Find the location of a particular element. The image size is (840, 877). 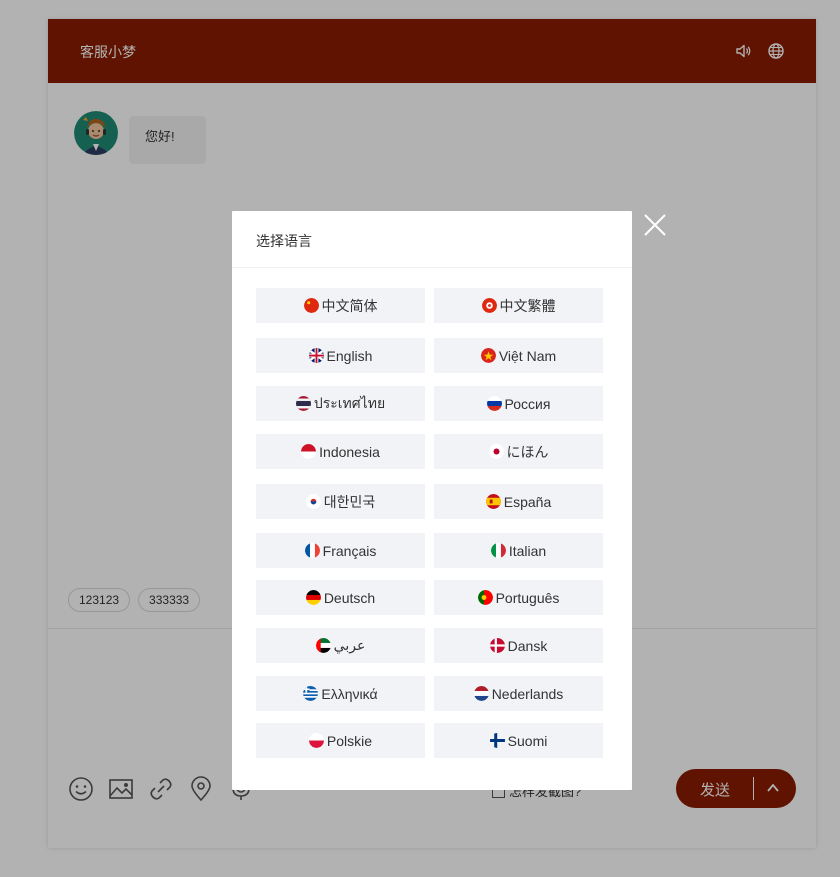

lang-option-es: España is located at coordinates (518, 501).